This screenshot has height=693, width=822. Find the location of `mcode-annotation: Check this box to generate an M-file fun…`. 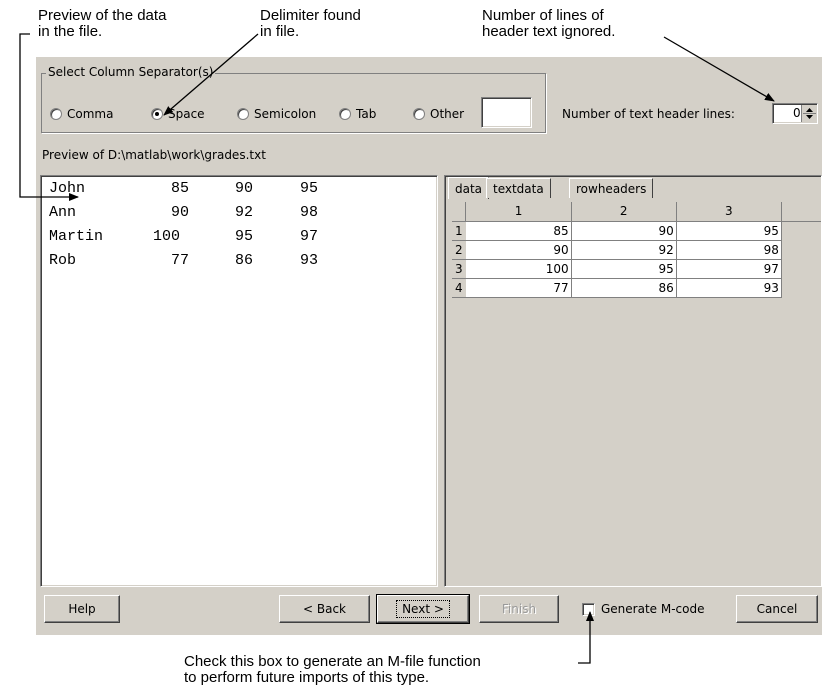

mcode-annotation: Check this box to generate an M-file fun… is located at coordinates (332, 669).